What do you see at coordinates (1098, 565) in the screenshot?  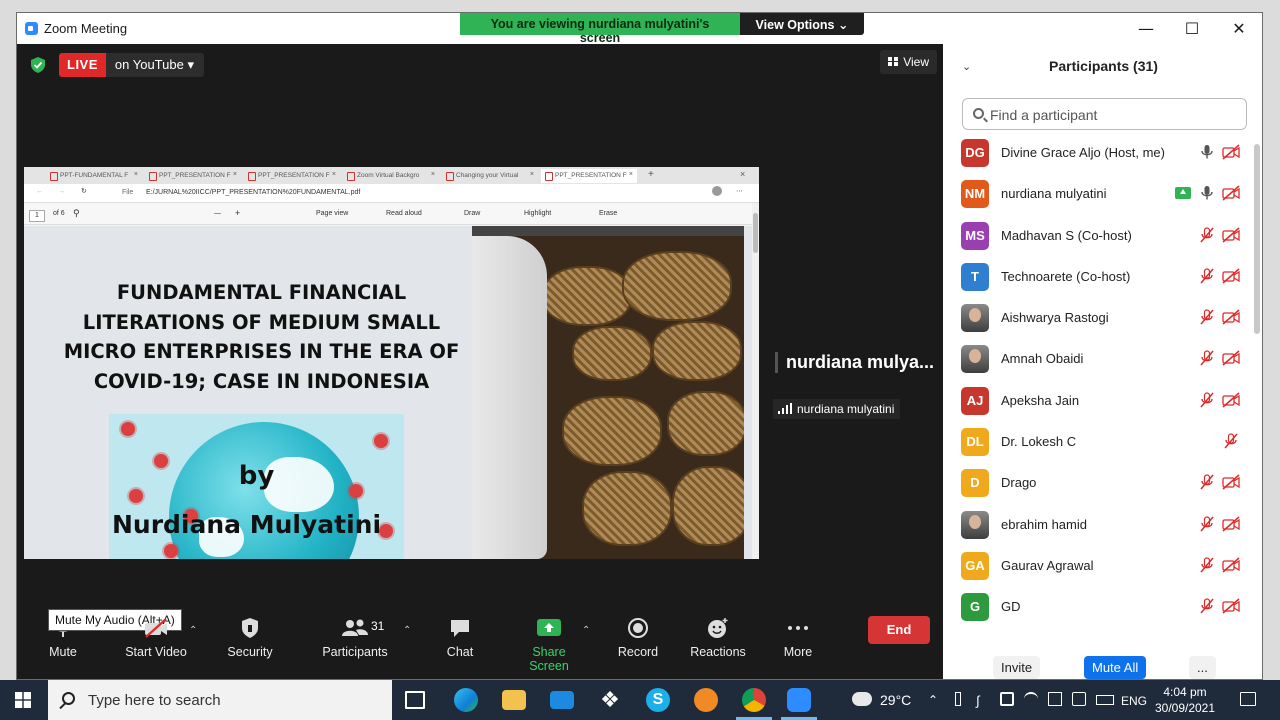 I see `participant-row: GA Gaurav Agrawal` at bounding box center [1098, 565].